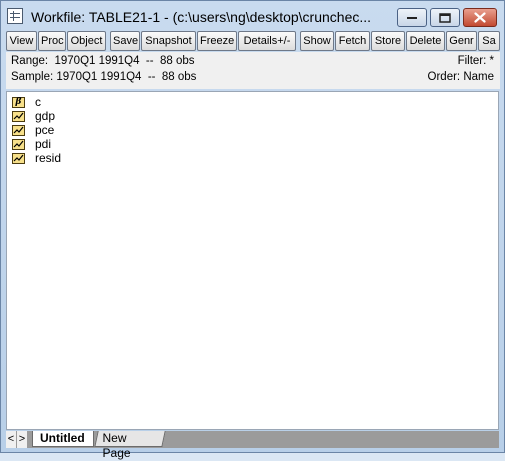 The width and height of the screenshot is (505, 461). What do you see at coordinates (22, 439) in the screenshot?
I see `tab-scroll-right-icon: >` at bounding box center [22, 439].